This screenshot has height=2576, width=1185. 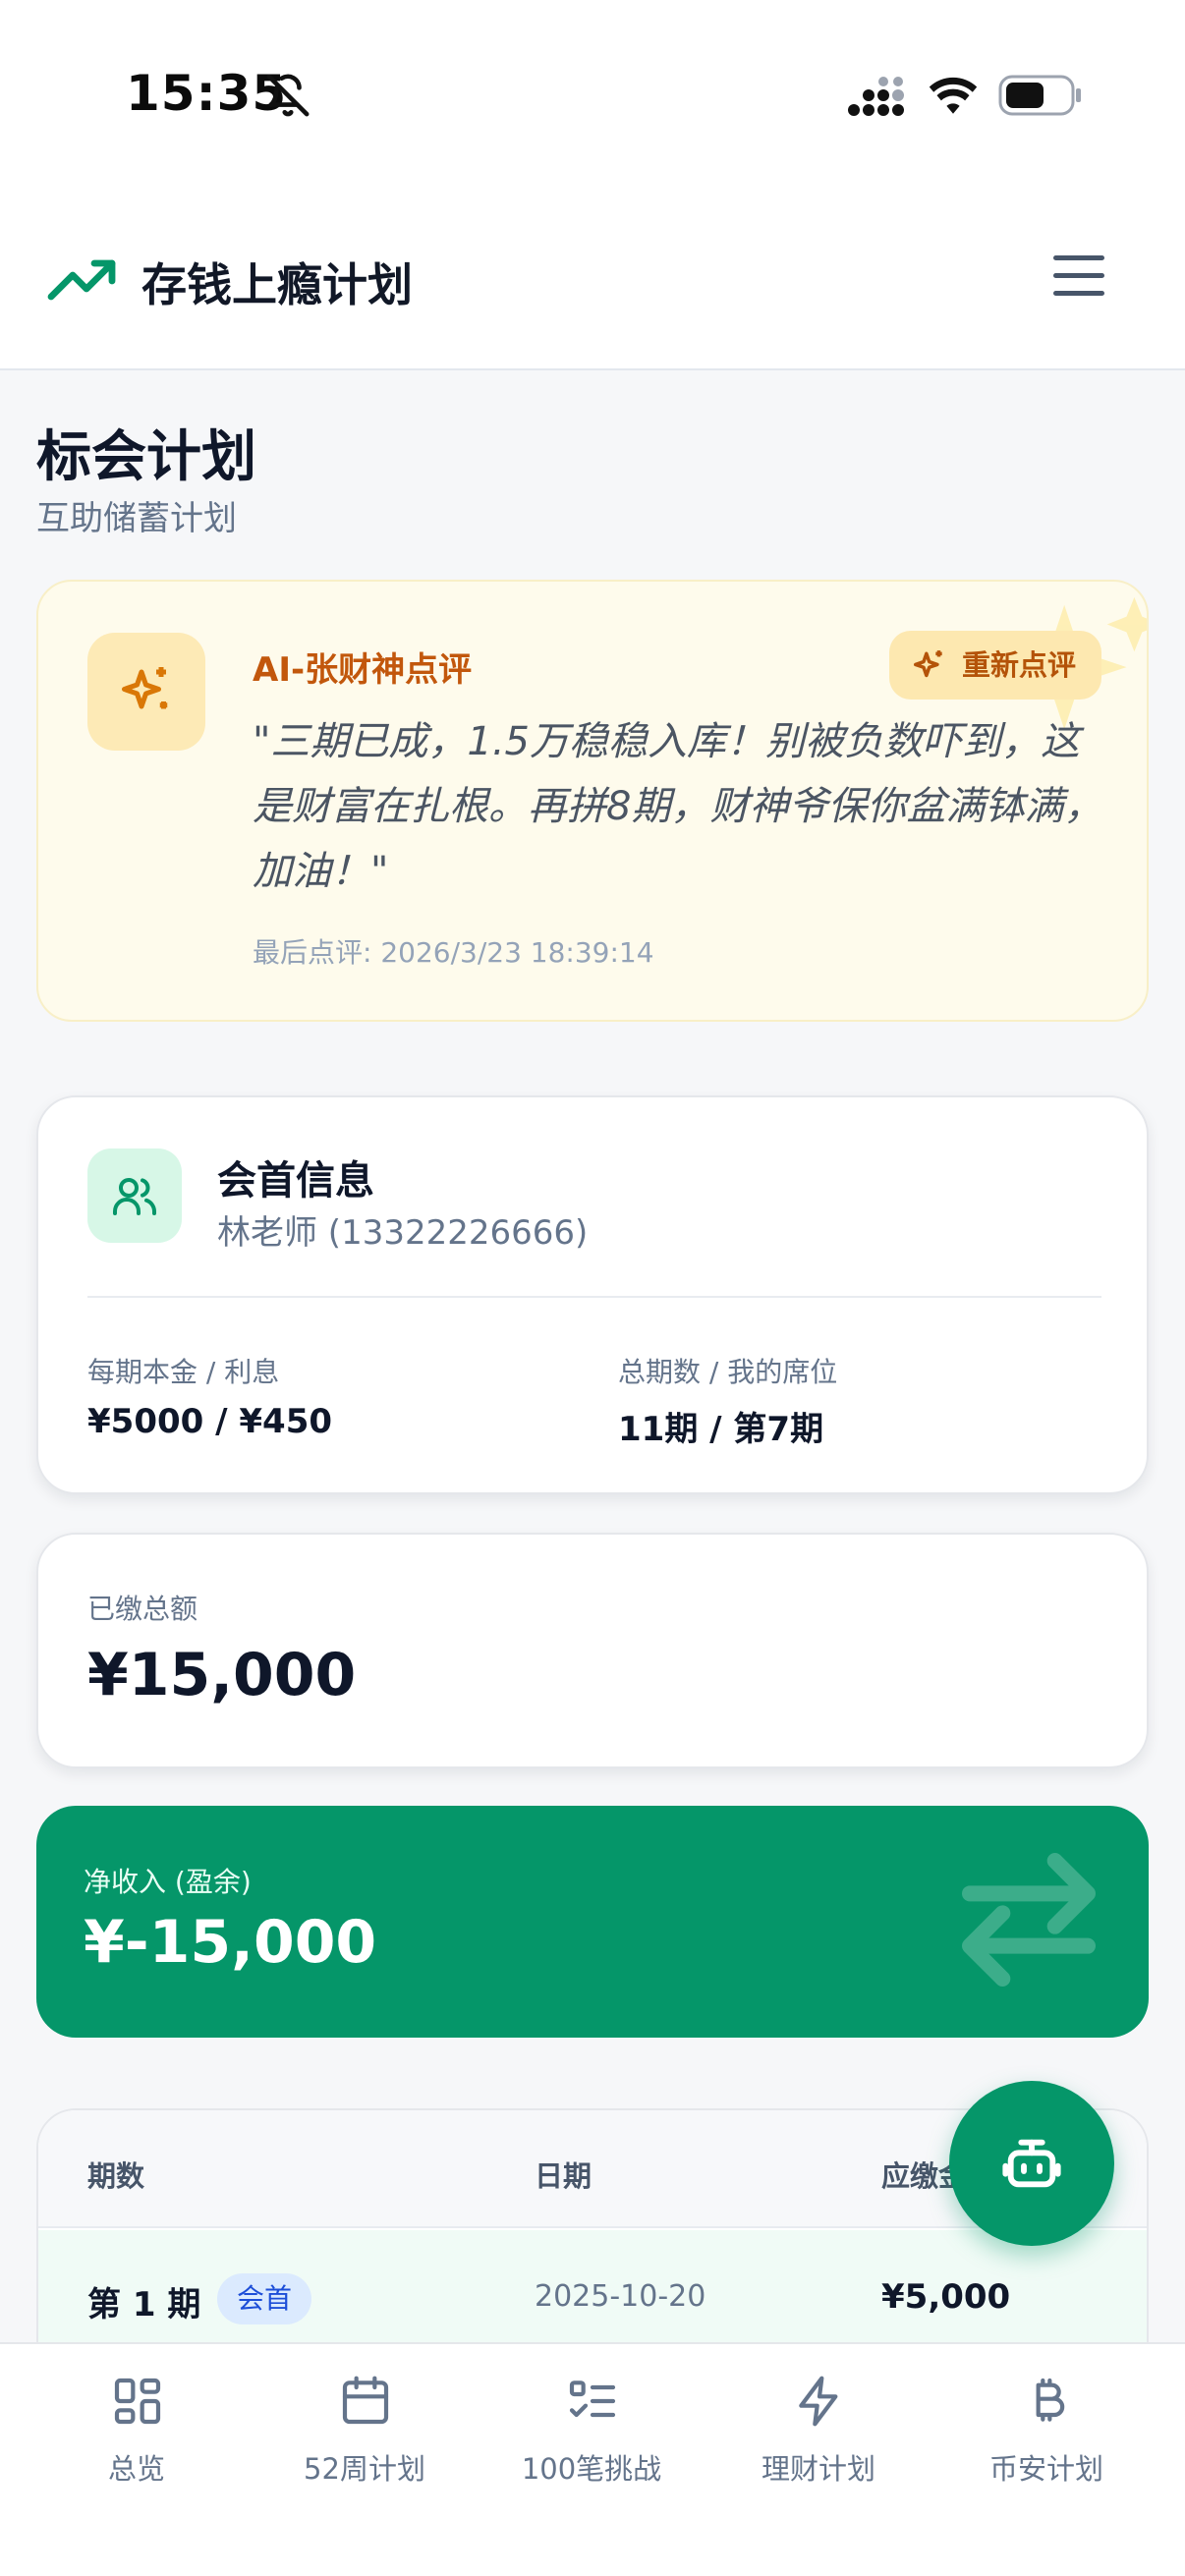 I want to click on status-bar: 15:35, so click(x=592, y=98).